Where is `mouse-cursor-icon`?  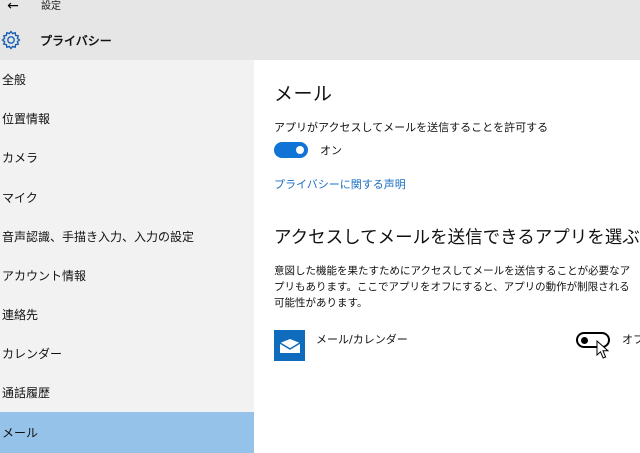 mouse-cursor-icon is located at coordinates (603, 349).